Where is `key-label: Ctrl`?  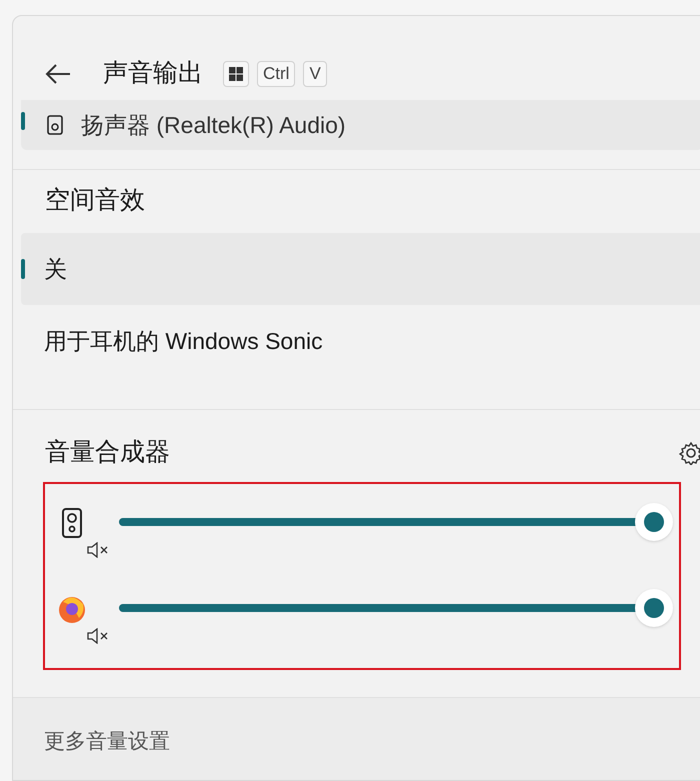
key-label: Ctrl is located at coordinates (276, 74).